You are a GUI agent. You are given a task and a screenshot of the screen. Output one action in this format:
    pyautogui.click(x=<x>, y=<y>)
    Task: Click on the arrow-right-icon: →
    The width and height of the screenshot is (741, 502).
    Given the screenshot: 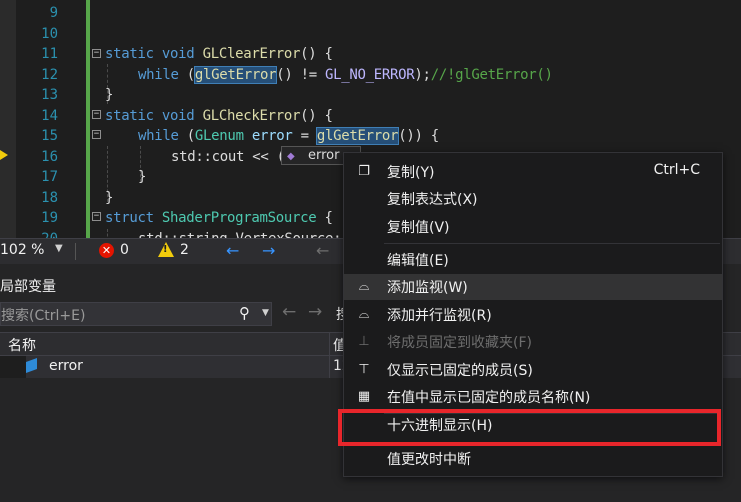 What is the action you would take?
    pyautogui.click(x=268, y=250)
    